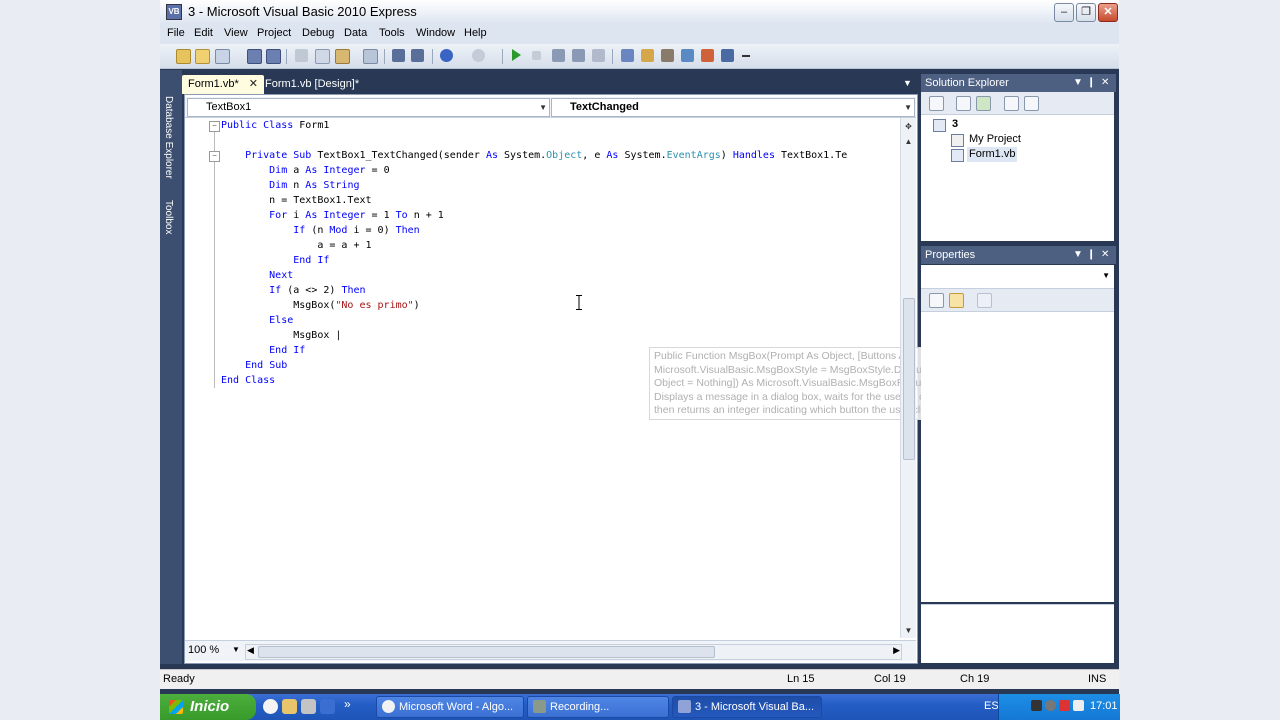 The height and width of the screenshot is (720, 1280). Describe the element at coordinates (627, 55) in the screenshot. I see `solution-explorer-icon` at that location.